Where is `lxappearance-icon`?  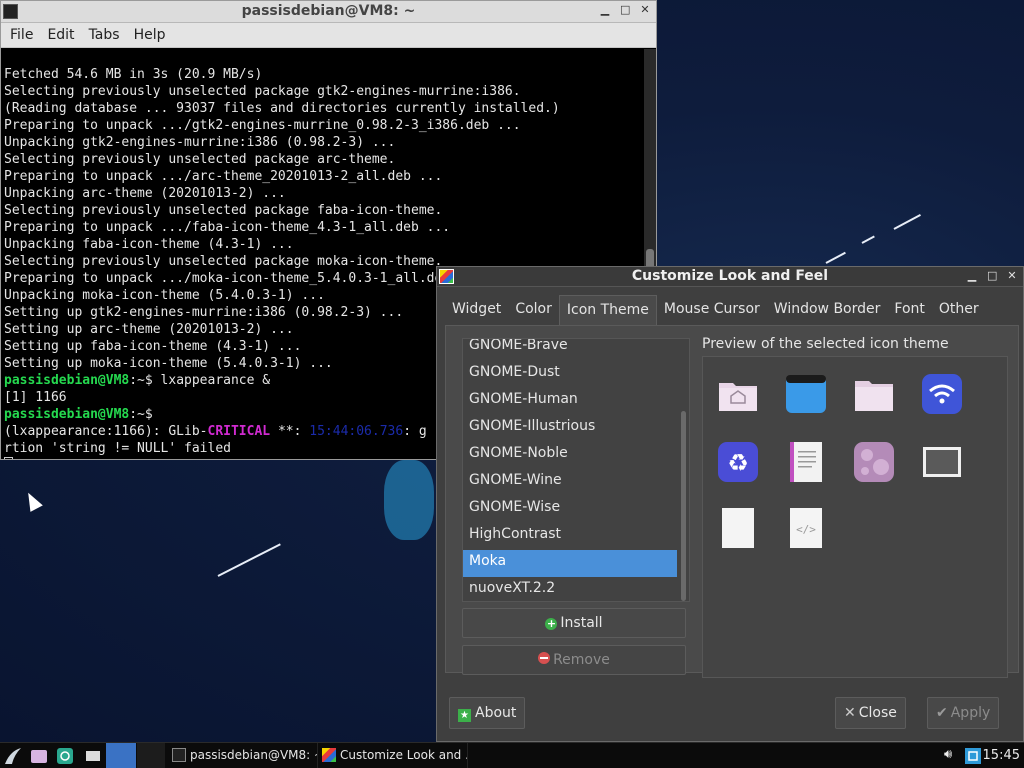 lxappearance-icon is located at coordinates (329, 755).